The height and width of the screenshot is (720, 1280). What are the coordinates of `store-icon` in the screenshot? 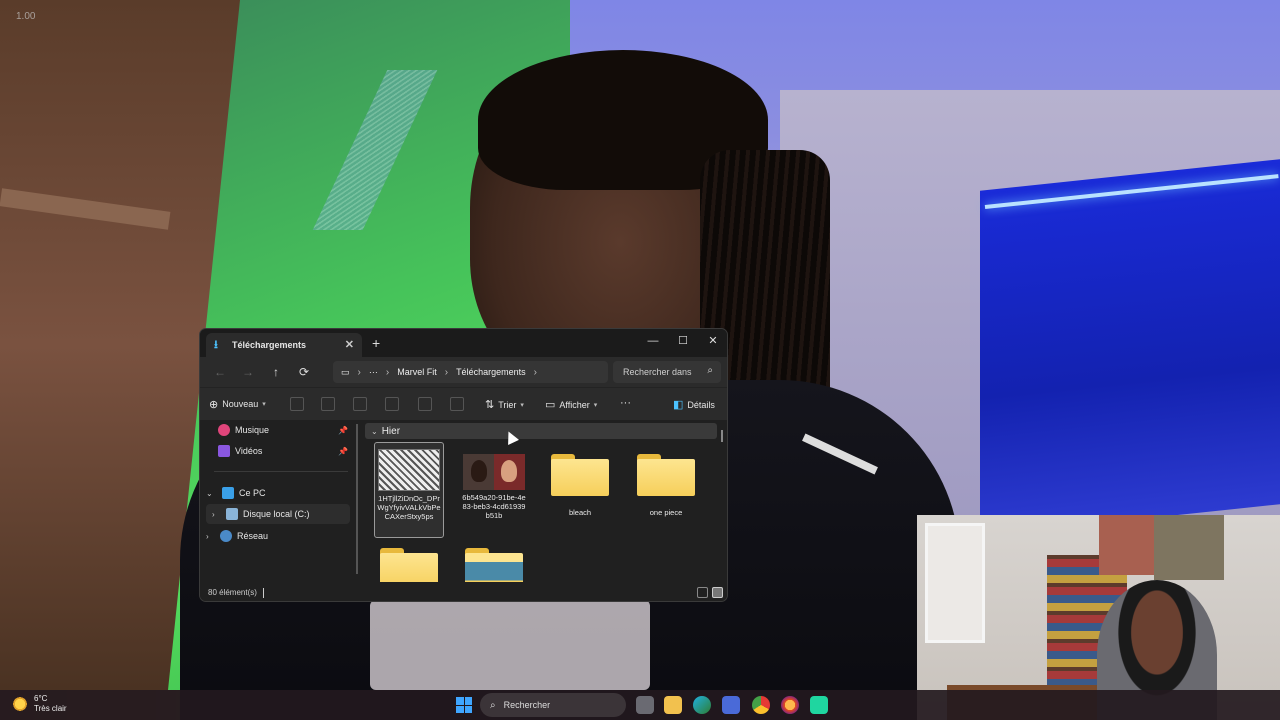 It's located at (731, 705).